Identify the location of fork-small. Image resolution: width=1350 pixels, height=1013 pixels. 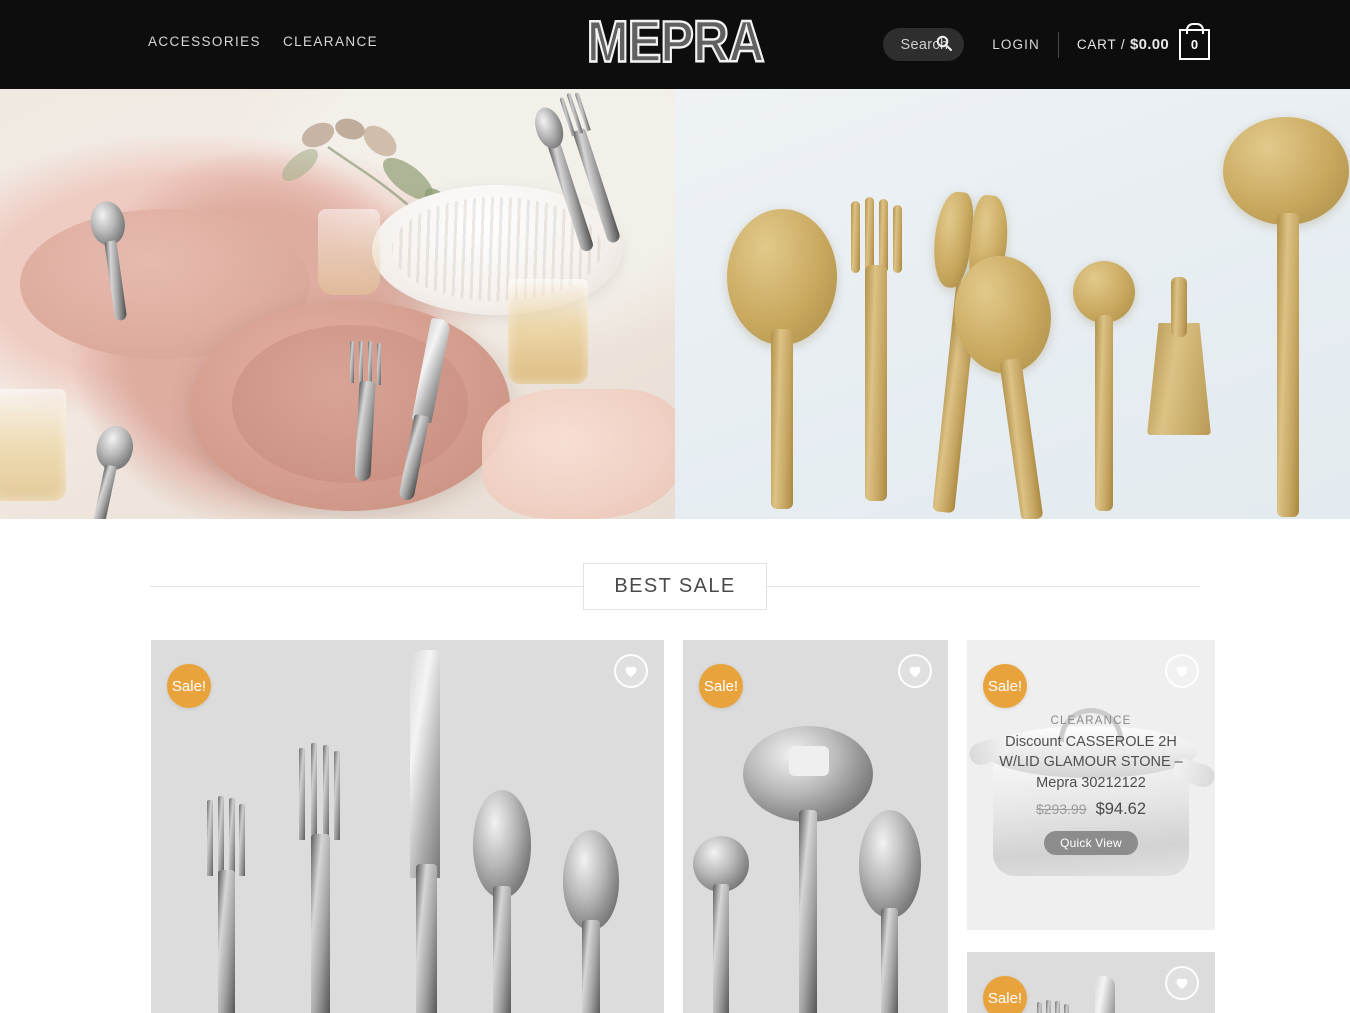
(226, 904).